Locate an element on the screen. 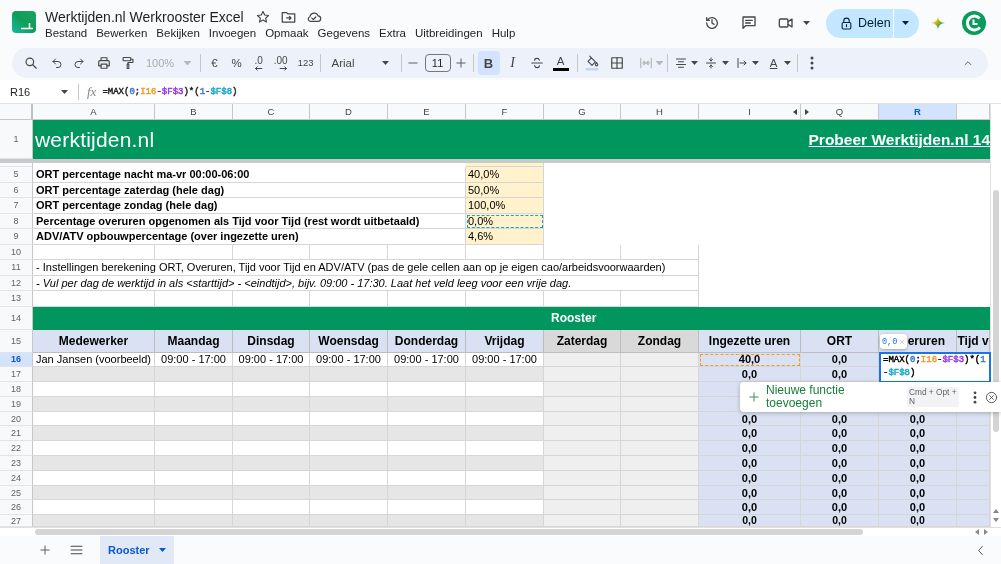 This screenshot has height=564, width=1001. row-header: 11 is located at coordinates (16, 268).